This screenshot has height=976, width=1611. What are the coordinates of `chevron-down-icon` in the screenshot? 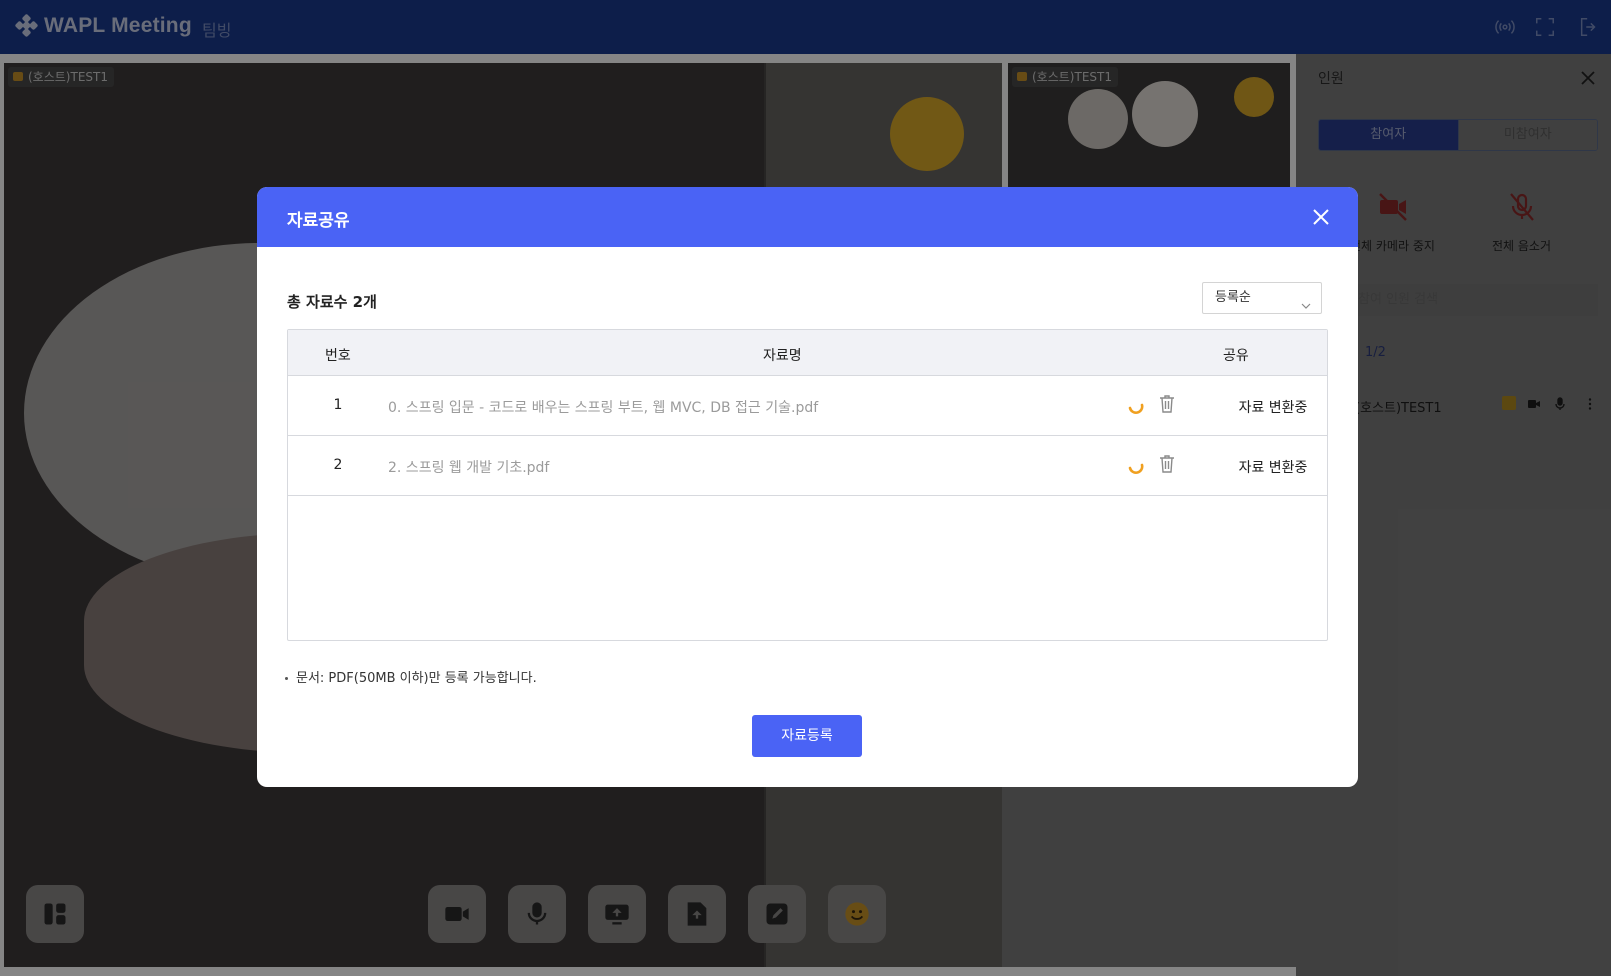 It's located at (1306, 301).